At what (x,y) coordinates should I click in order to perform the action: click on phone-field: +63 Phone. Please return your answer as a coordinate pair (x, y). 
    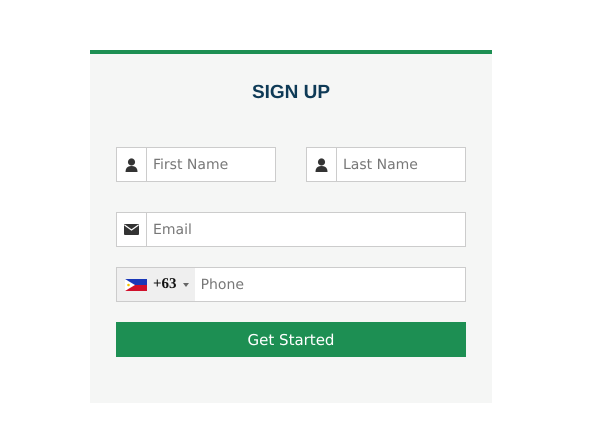
    Looking at the image, I should click on (291, 284).